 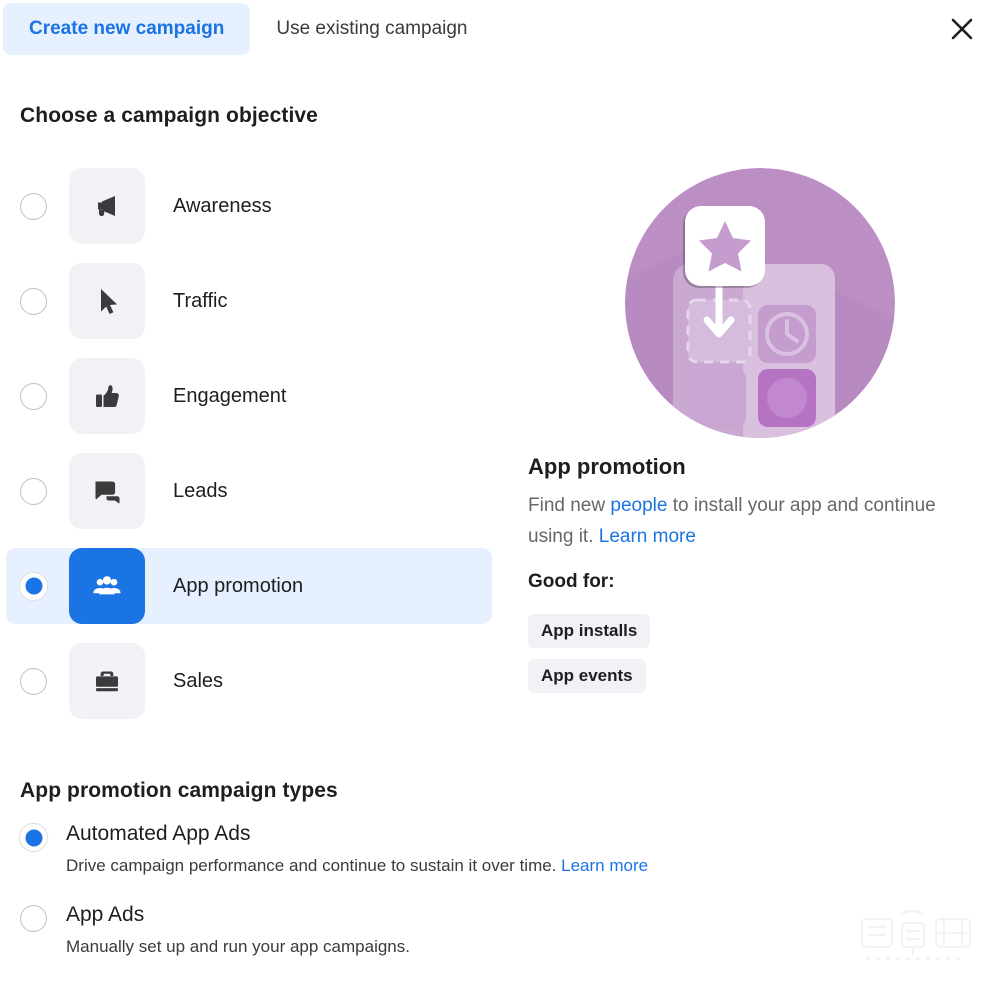 I want to click on objective-label-awareness: Awareness, so click(x=222, y=205).